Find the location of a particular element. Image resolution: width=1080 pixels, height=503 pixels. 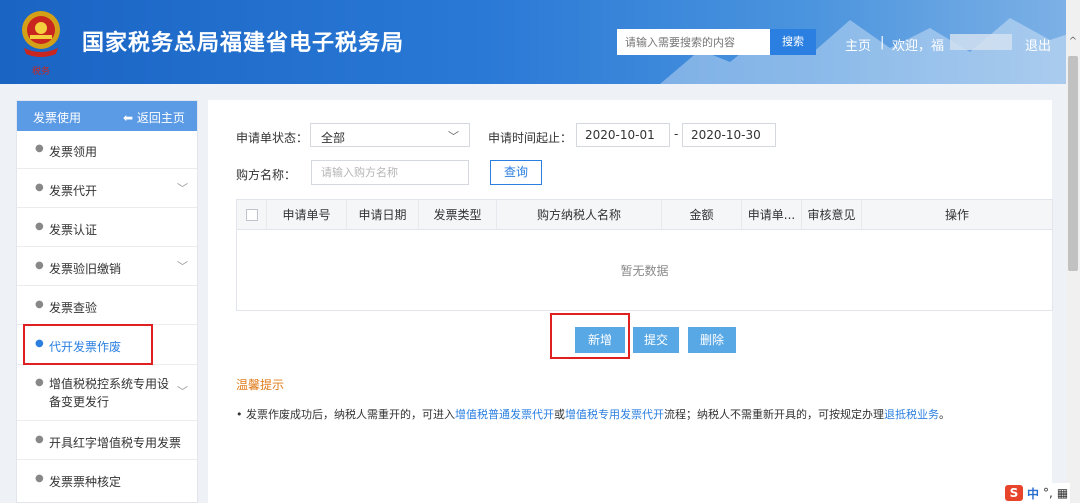

col-invoice-type: 发票类型 is located at coordinates (458, 215).